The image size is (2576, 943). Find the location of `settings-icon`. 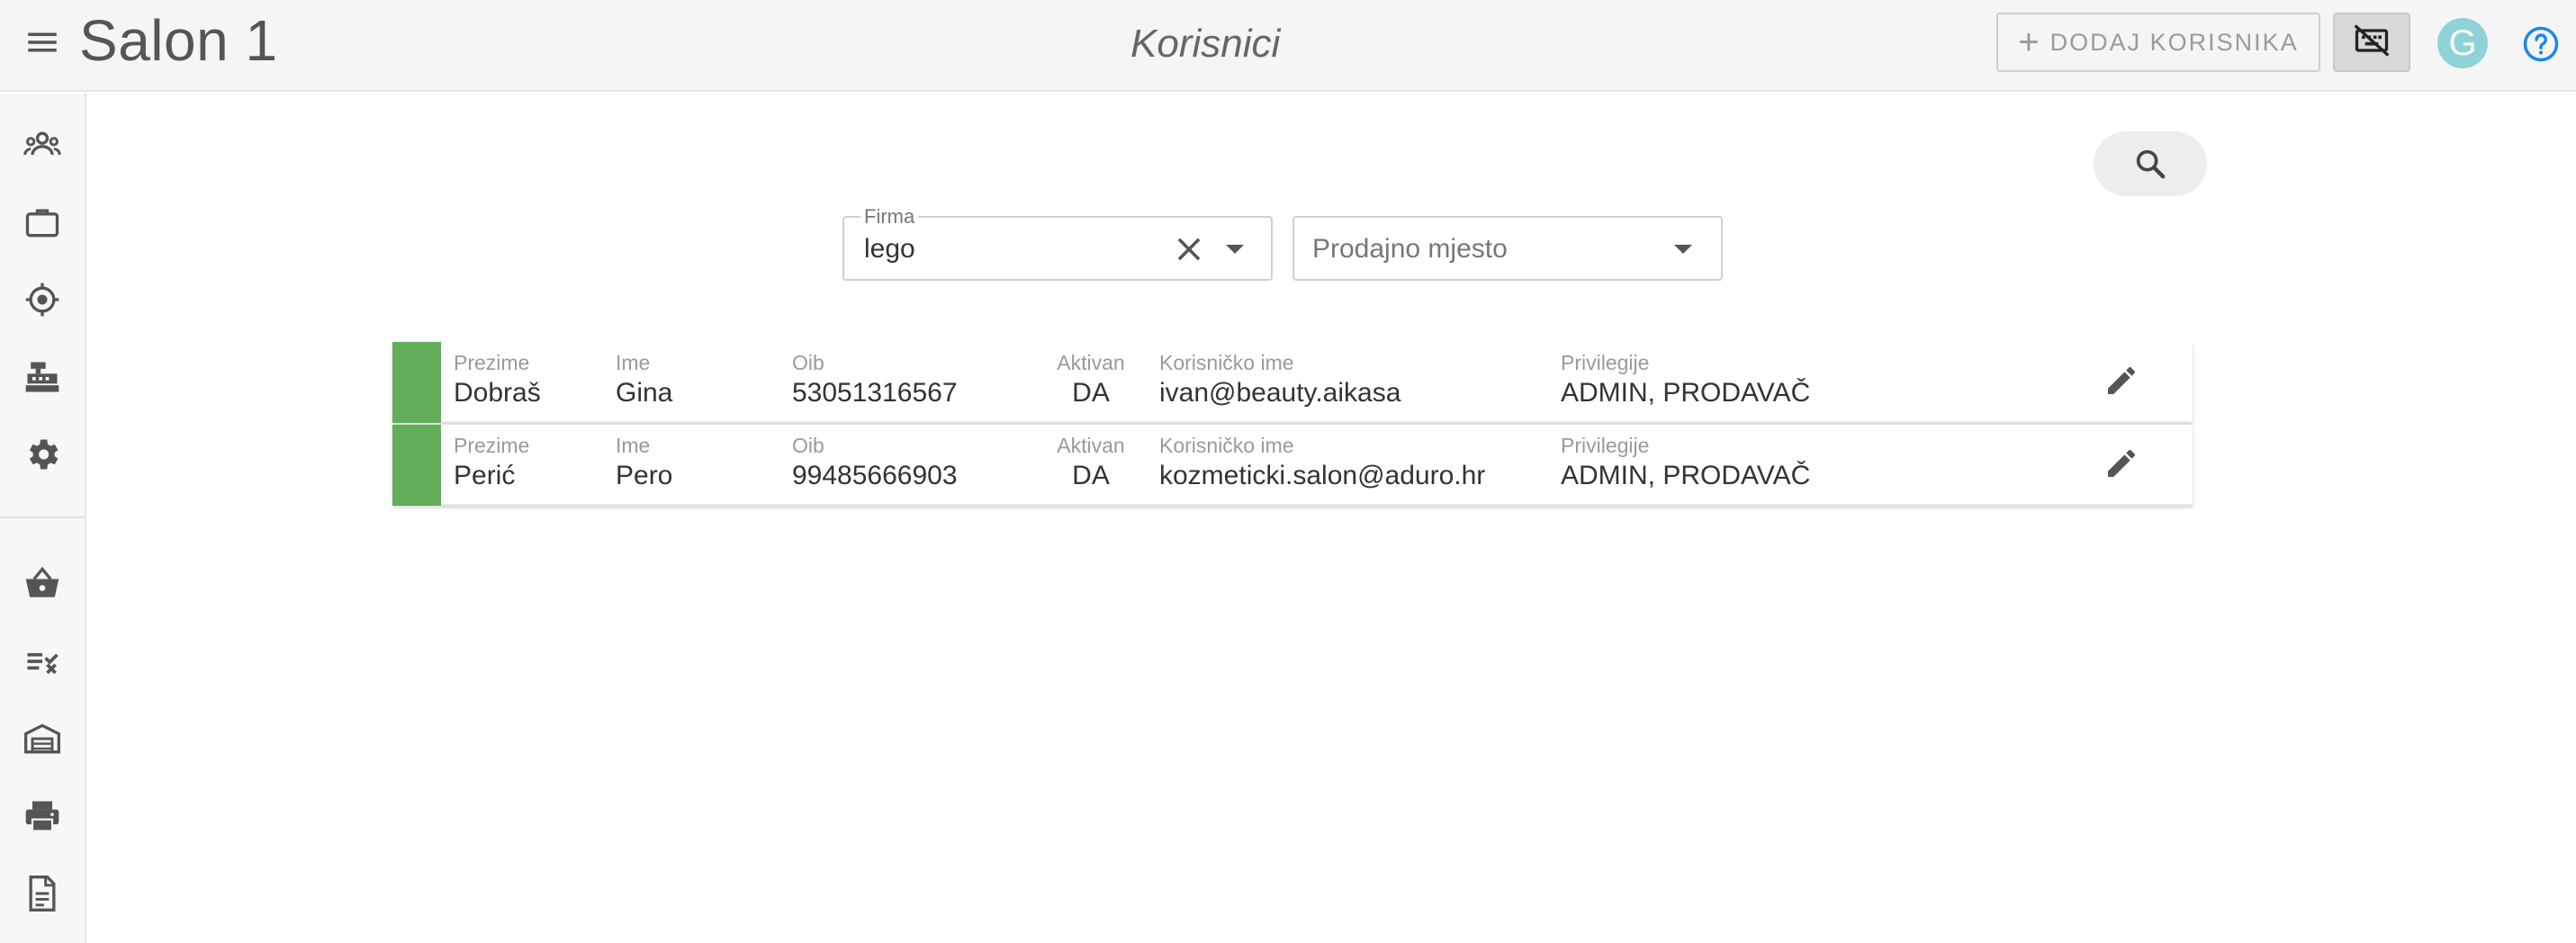

settings-icon is located at coordinates (44, 454).